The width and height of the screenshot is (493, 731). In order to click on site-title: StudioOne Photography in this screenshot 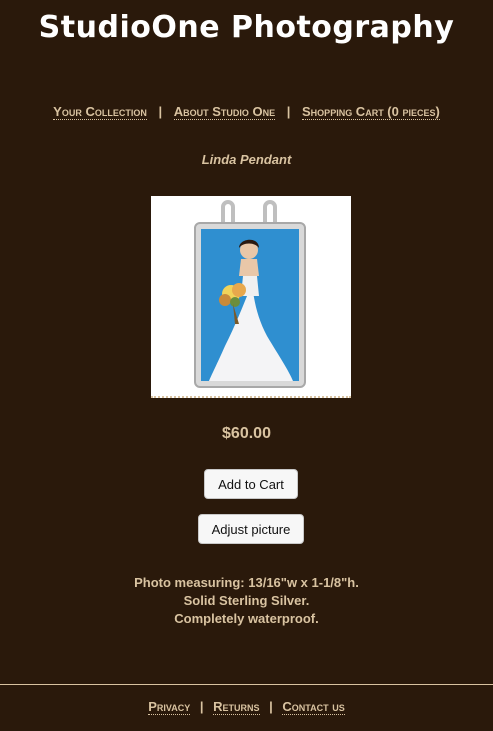, I will do `click(246, 27)`.